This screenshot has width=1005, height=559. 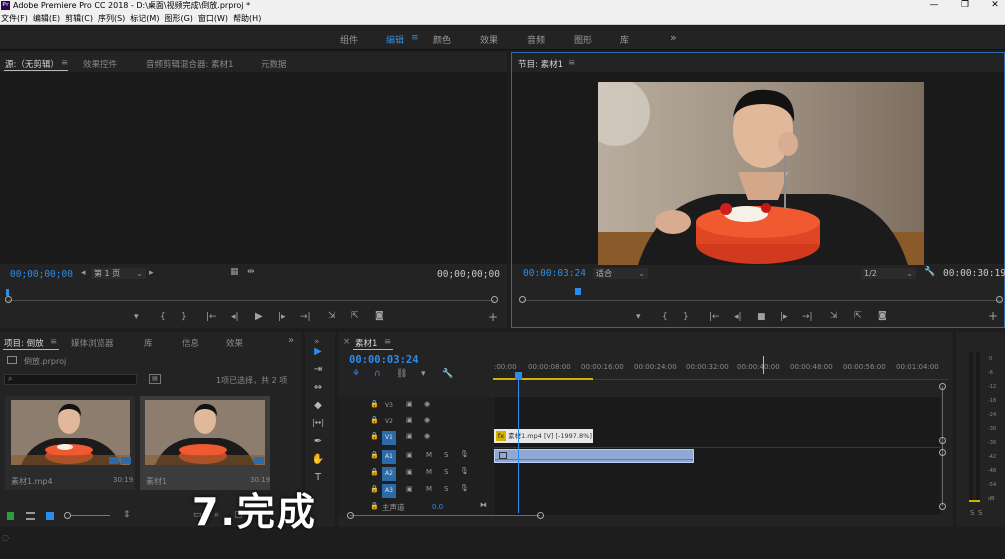 I want to click on panel-more-icon: », so click(x=291, y=340).